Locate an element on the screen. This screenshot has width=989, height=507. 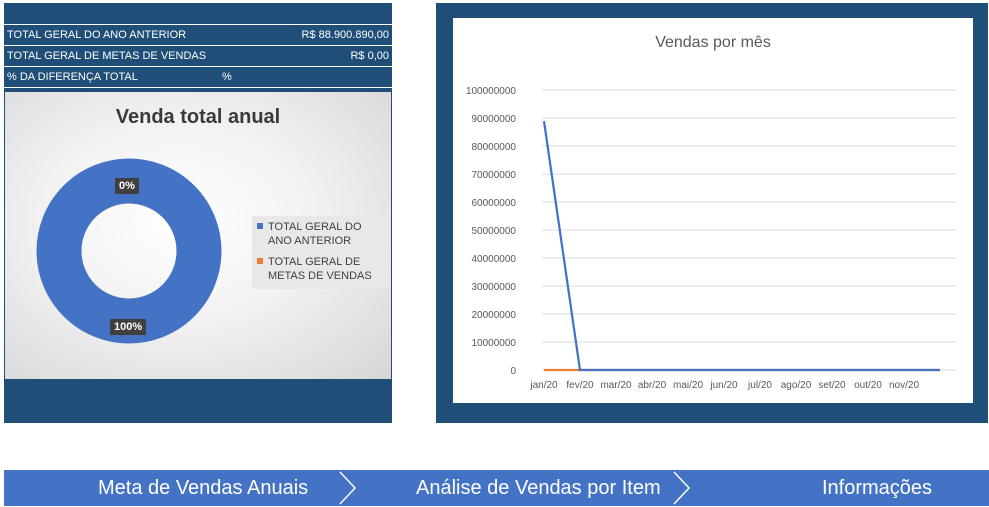
x-tick-label: jan/20 is located at coordinates (543, 385).